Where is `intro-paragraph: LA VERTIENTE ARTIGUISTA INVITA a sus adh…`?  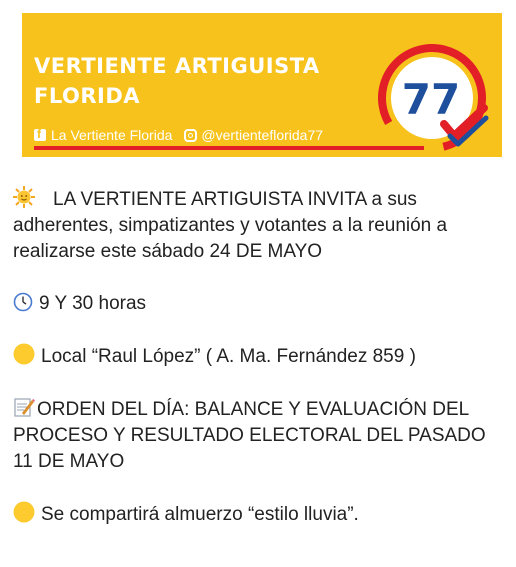
intro-paragraph: LA VERTIENTE ARTIGUISTA INVITA a sus adh… is located at coordinates (261, 225).